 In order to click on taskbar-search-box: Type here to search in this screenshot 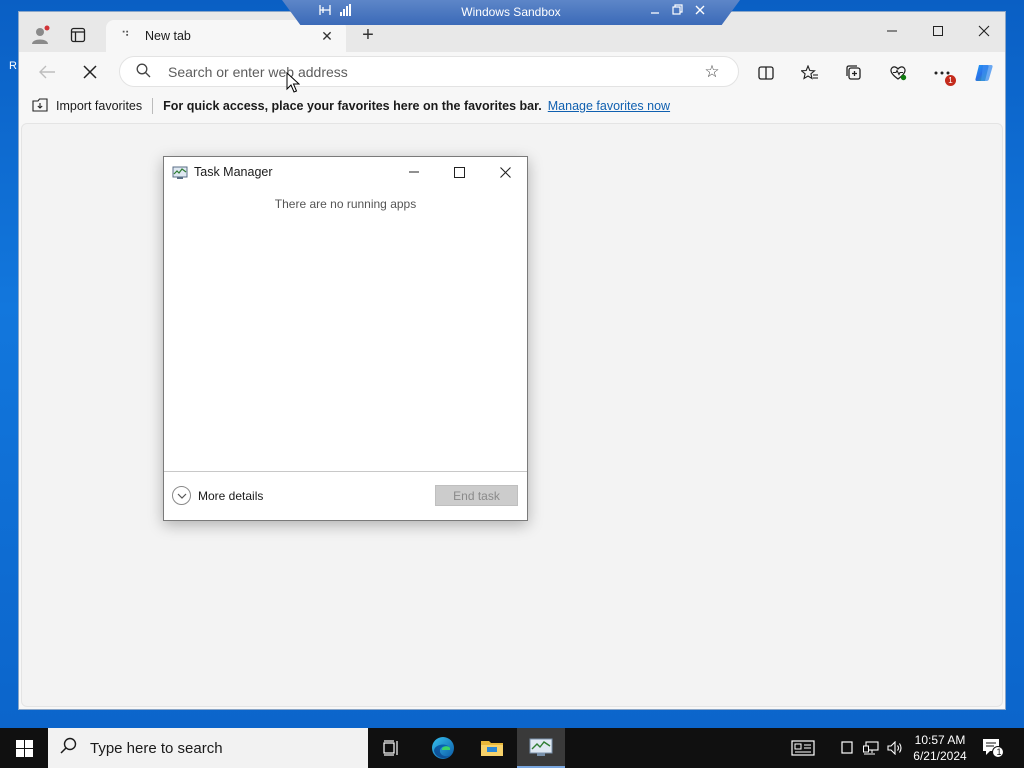, I will do `click(208, 748)`.